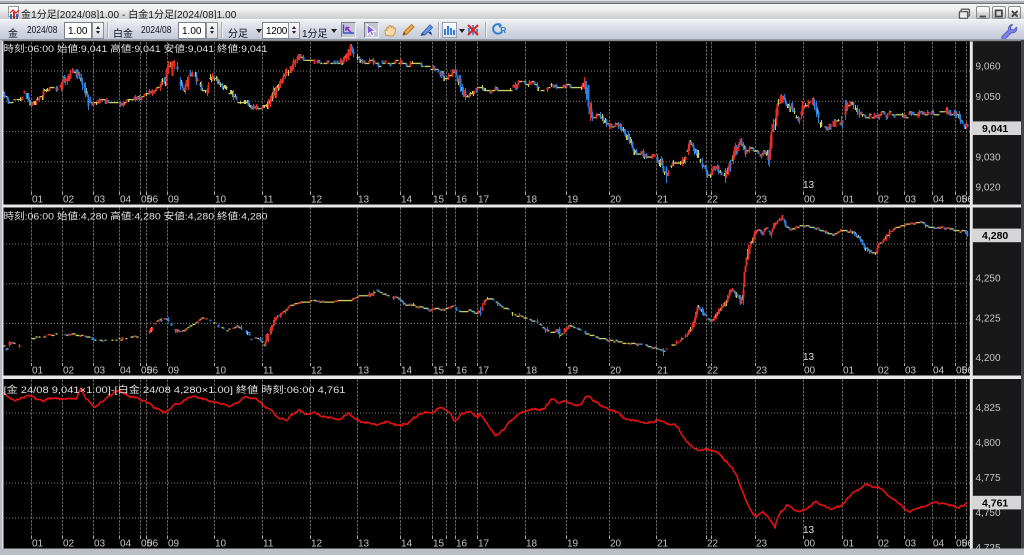 This screenshot has height=555, width=1024. What do you see at coordinates (988, 97) in the screenshot?
I see `svg-text: 9,050` at bounding box center [988, 97].